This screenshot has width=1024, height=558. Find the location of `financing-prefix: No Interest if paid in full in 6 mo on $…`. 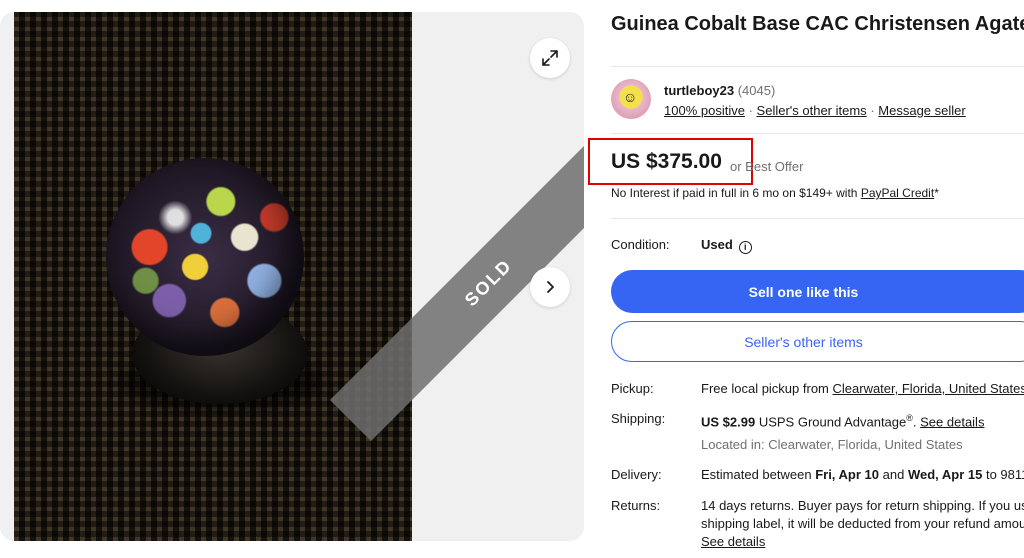

financing-prefix: No Interest if paid in full in 6 mo on $… is located at coordinates (736, 193).